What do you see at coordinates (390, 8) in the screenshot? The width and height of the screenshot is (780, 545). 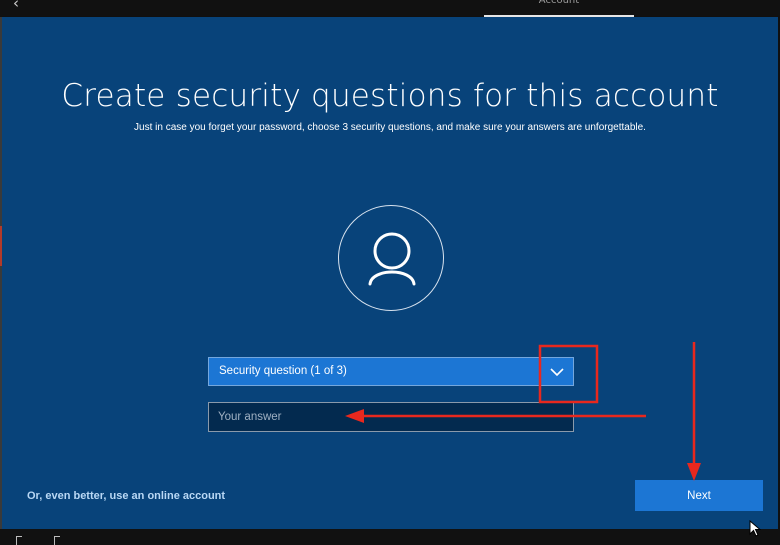 I see `top-bar: ‹ Account` at bounding box center [390, 8].